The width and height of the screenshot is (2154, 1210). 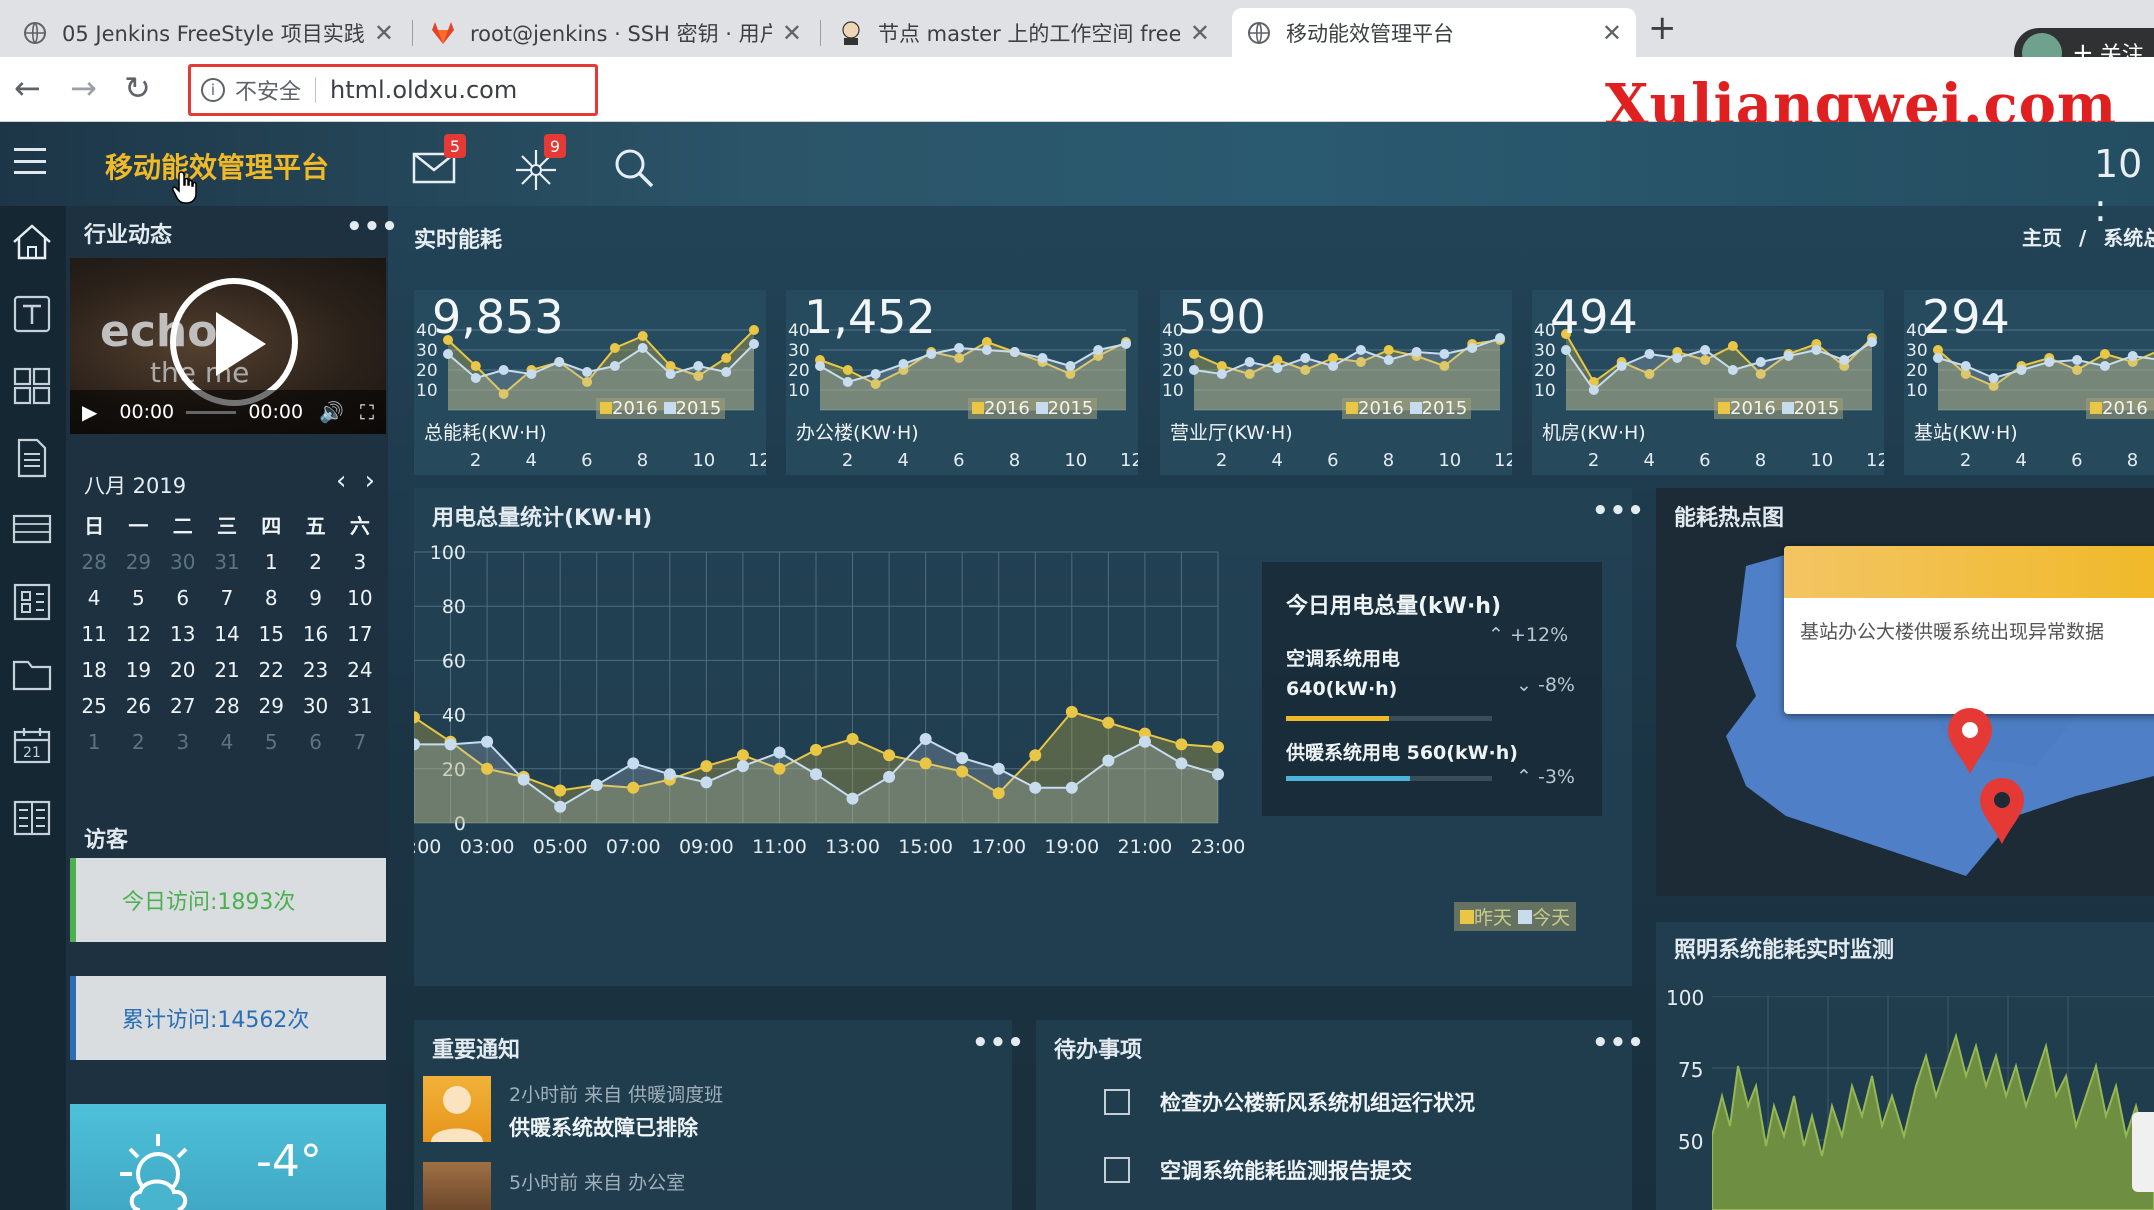 I want to click on building-icon, so click(x=32, y=602).